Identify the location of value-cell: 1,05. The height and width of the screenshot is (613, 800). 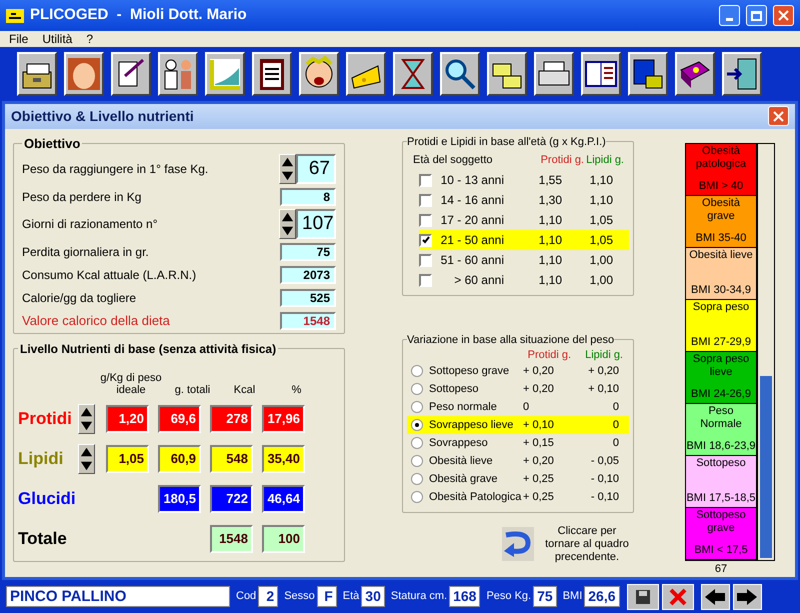
(127, 458).